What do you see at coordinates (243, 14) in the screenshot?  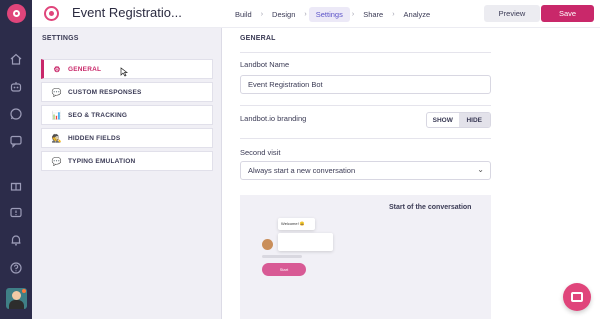 I see `tab-build: Build` at bounding box center [243, 14].